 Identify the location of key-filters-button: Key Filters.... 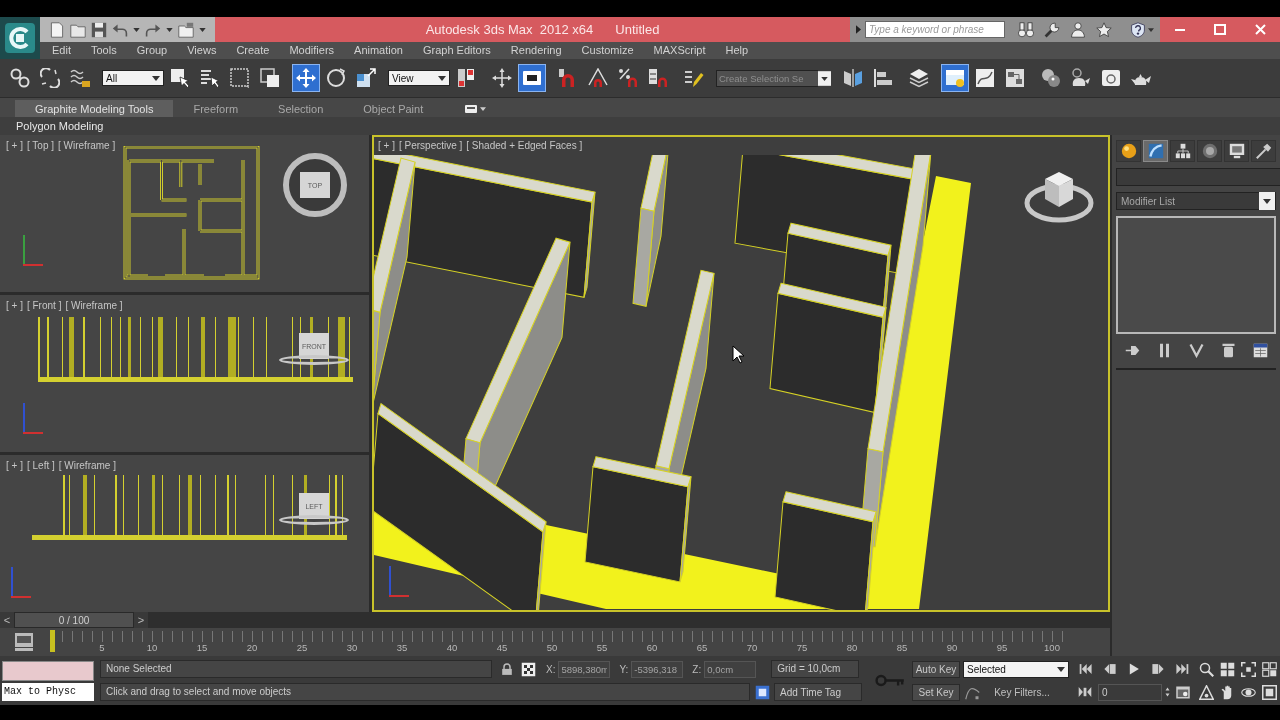
(1022, 692).